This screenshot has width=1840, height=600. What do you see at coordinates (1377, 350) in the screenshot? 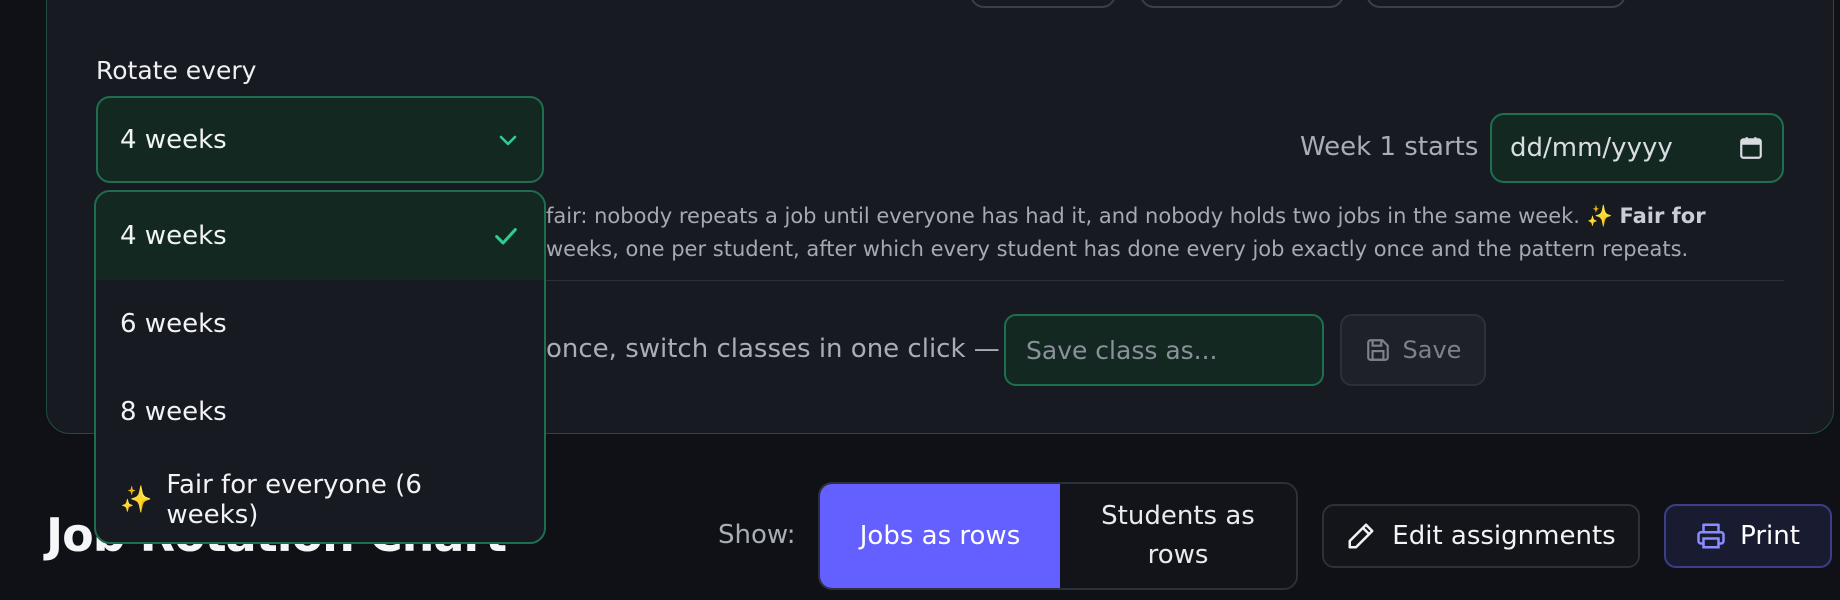
I see `save-icon` at bounding box center [1377, 350].